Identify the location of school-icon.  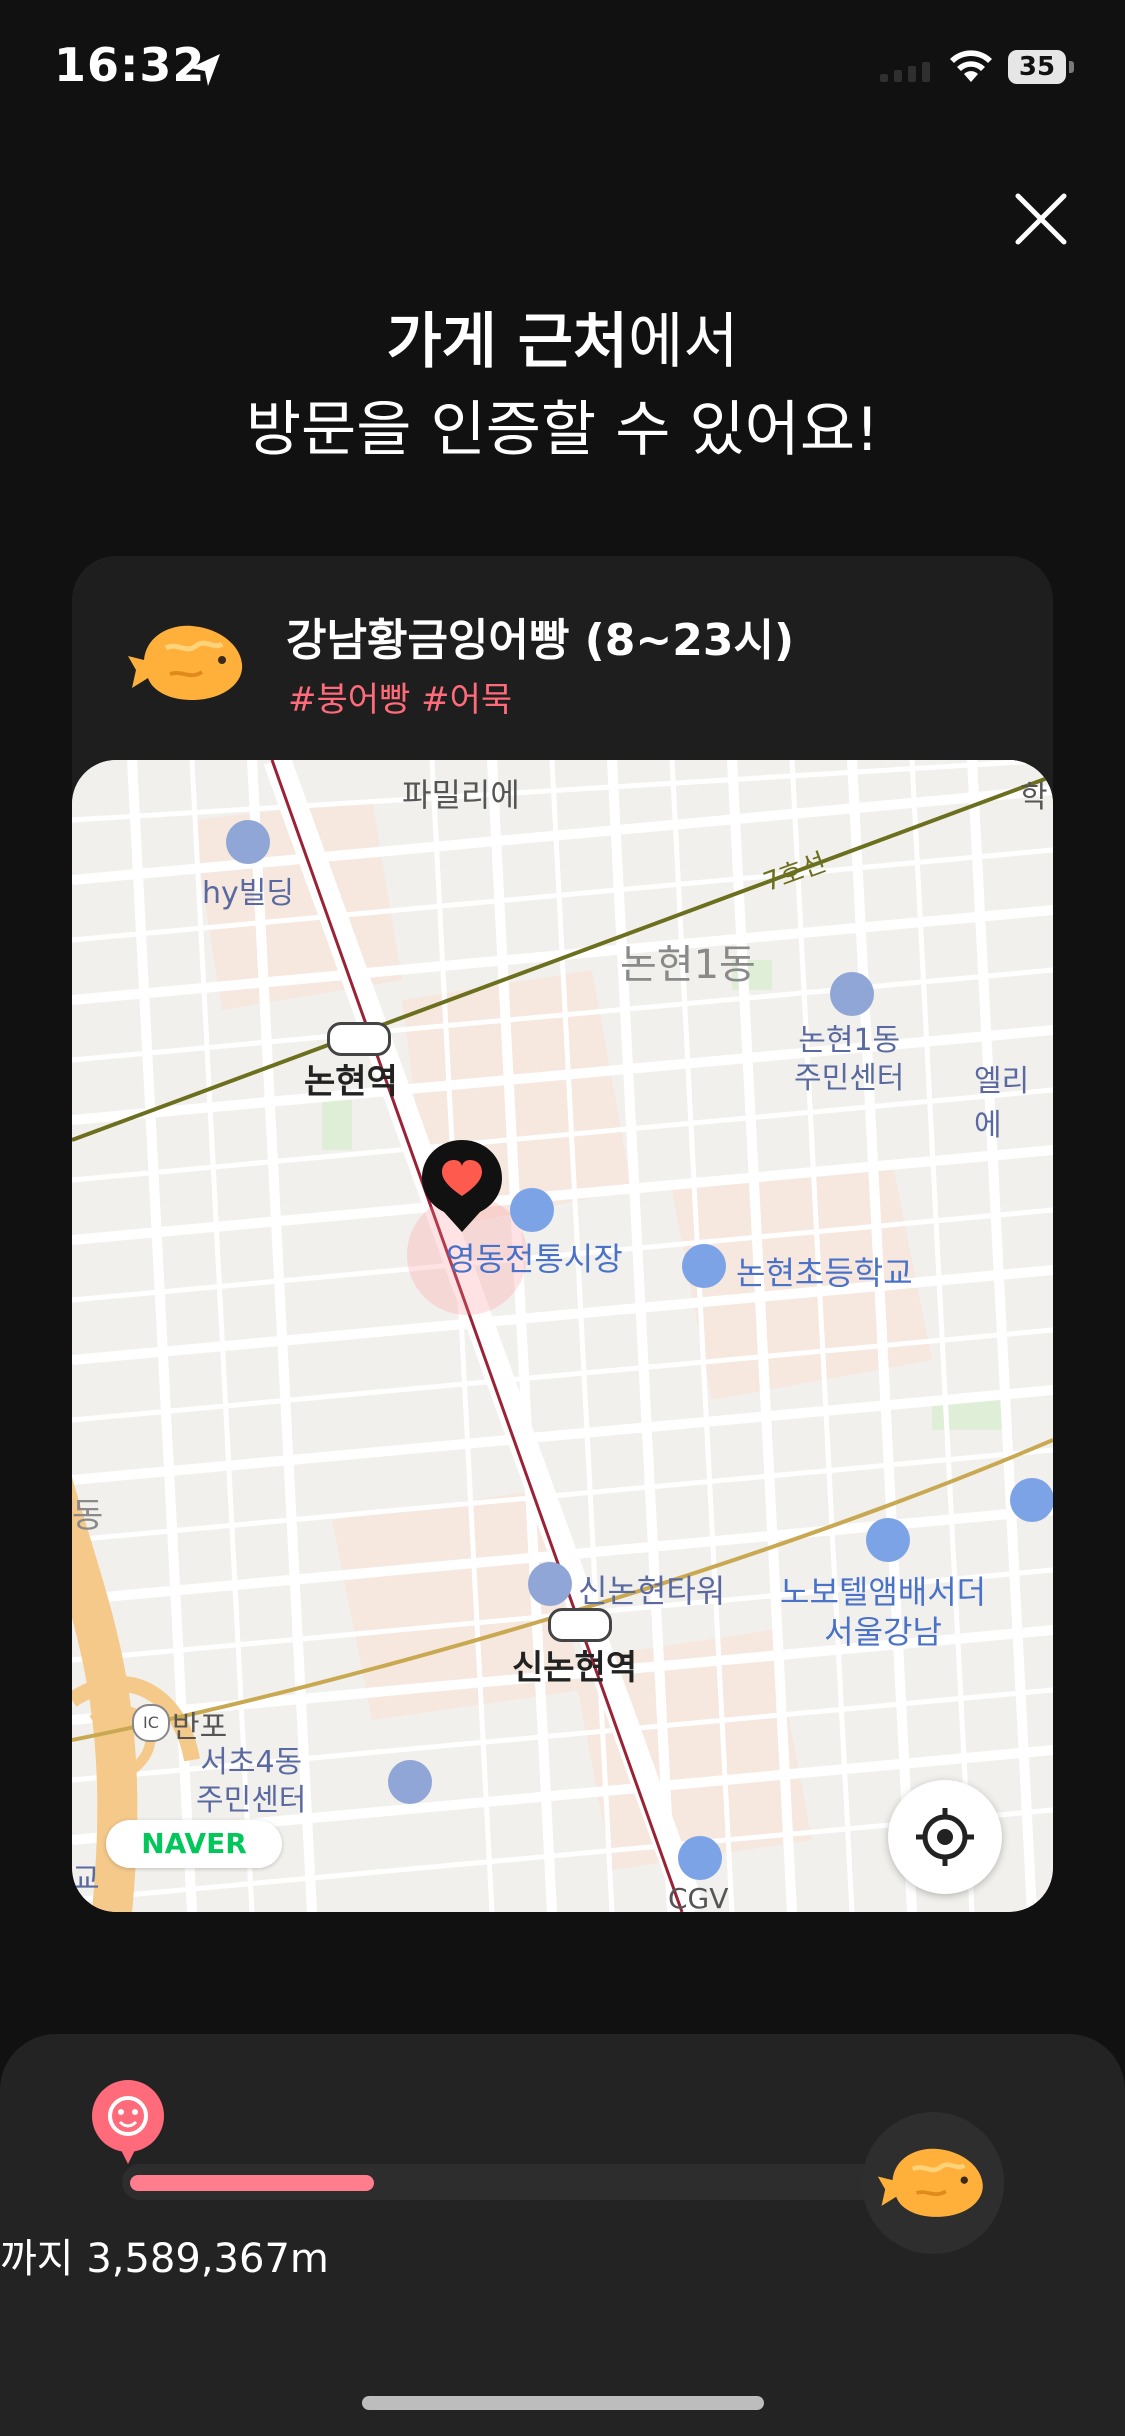
(704, 1266).